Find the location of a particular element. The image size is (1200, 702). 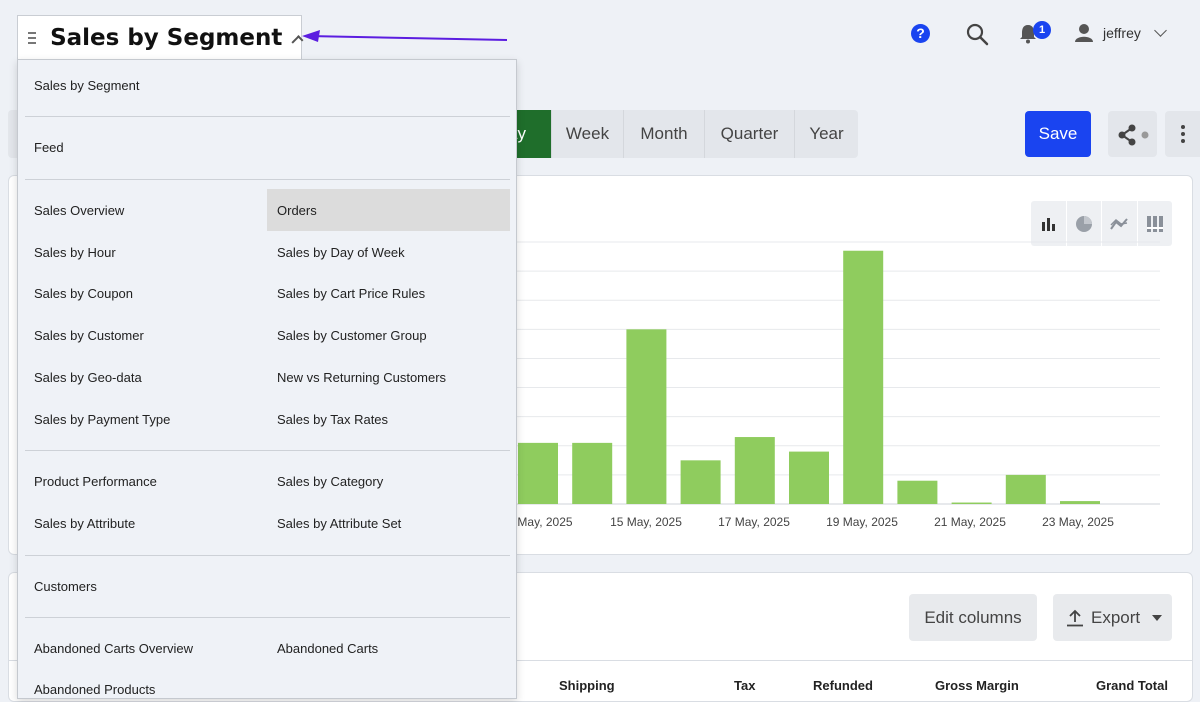

menu-item-sales-by-attribute-set: Sales by Attribute Set is located at coordinates (339, 523).